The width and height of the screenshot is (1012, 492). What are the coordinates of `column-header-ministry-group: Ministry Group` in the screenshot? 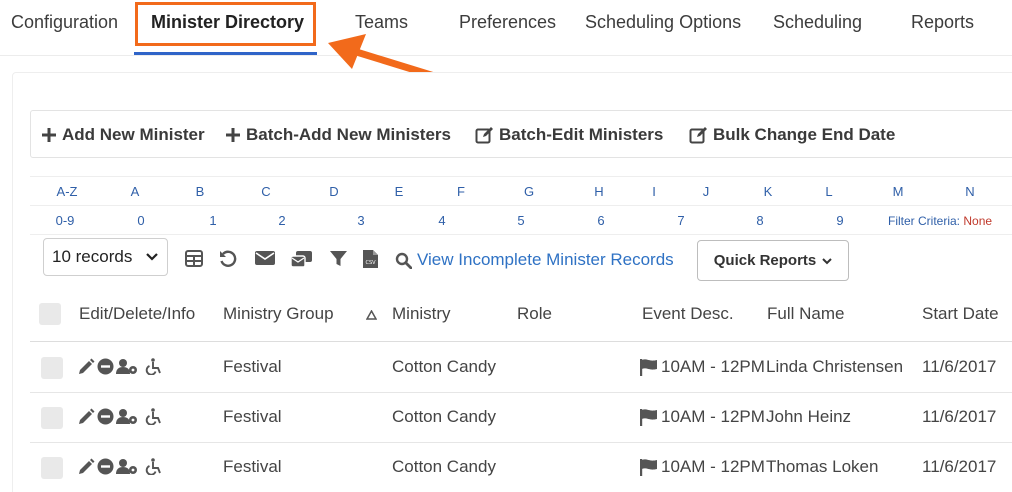 It's located at (278, 314).